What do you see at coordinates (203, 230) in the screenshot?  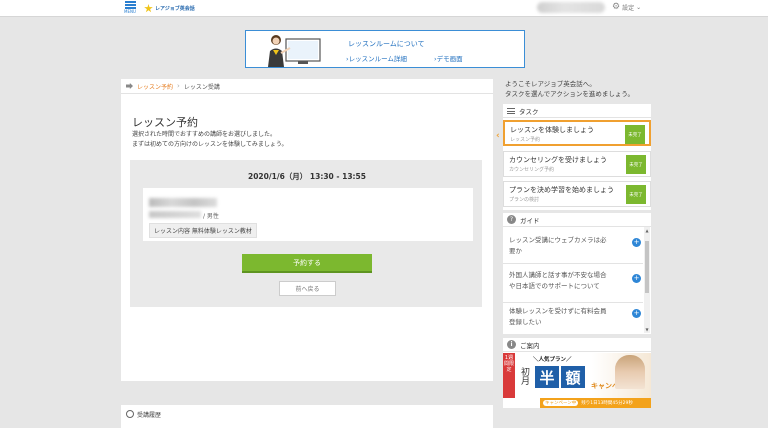 I see `lesson-content: レッスン内容 無料体験レッスン教材` at bounding box center [203, 230].